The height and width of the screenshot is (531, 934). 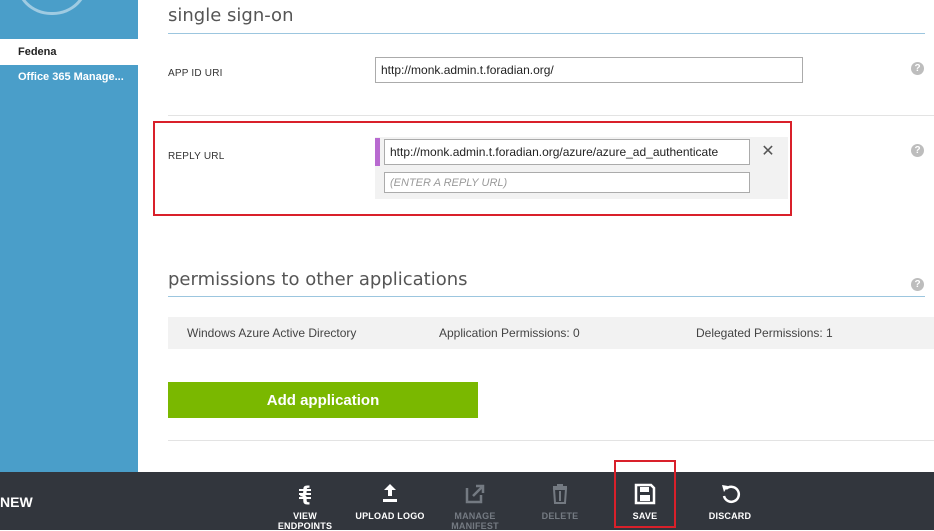 I want to click on trash-icon, so click(x=560, y=494).